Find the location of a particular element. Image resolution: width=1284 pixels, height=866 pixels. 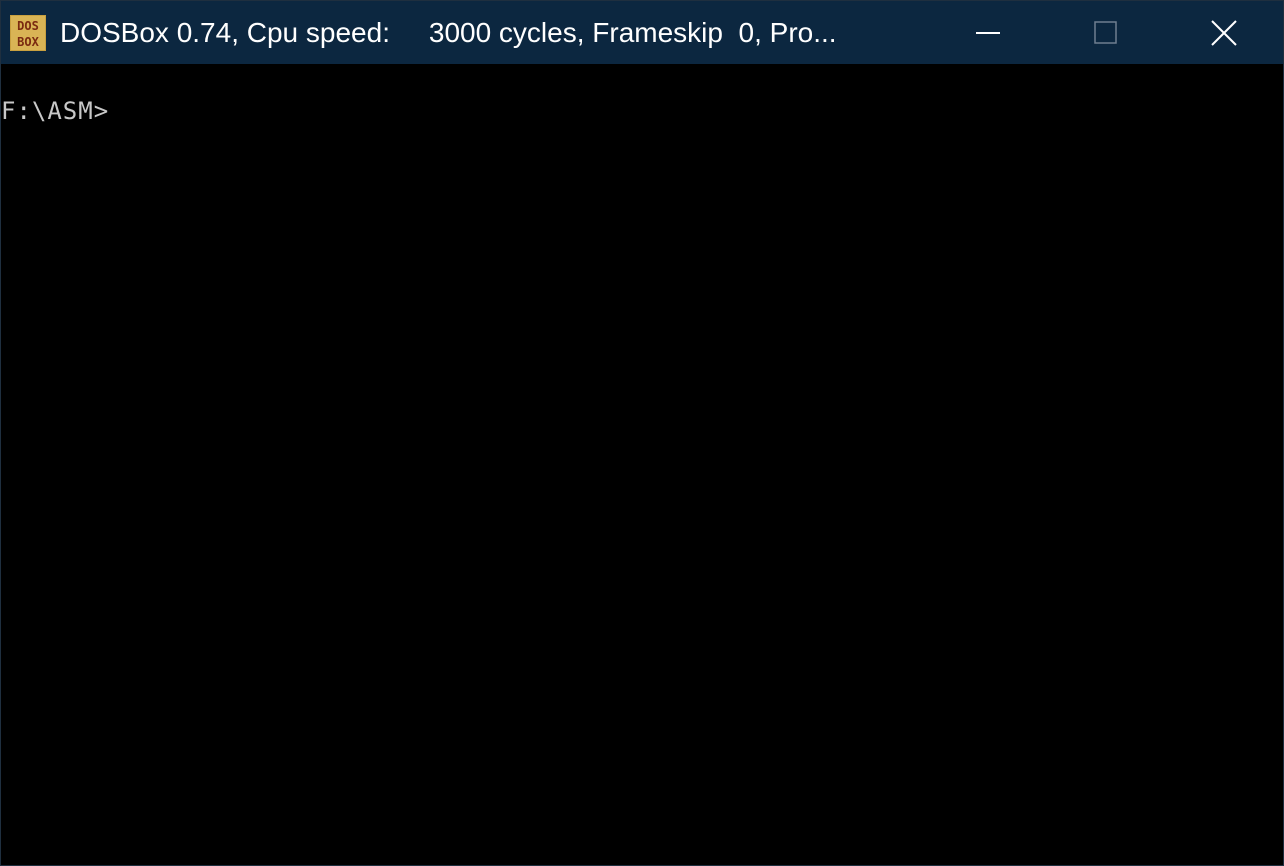

minimize-icon is located at coordinates (988, 32).